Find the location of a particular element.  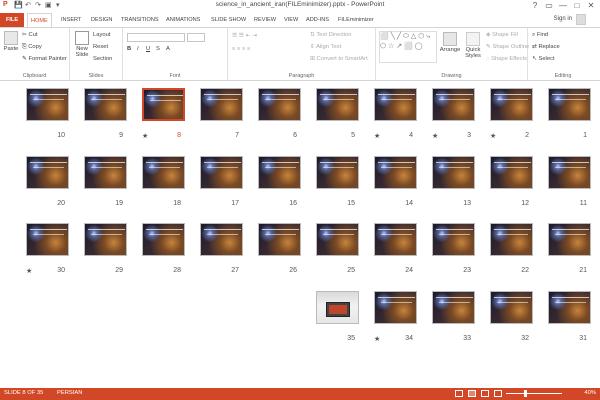

font-name-box is located at coordinates (156, 37).